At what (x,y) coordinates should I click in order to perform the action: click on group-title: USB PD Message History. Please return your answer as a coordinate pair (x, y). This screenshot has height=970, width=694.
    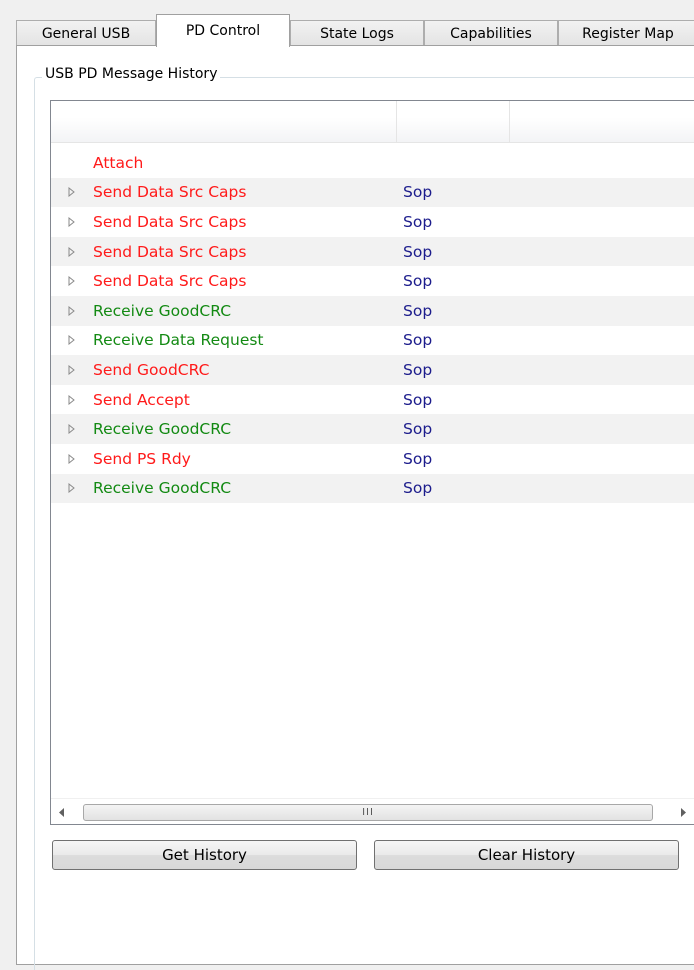
    Looking at the image, I should click on (131, 74).